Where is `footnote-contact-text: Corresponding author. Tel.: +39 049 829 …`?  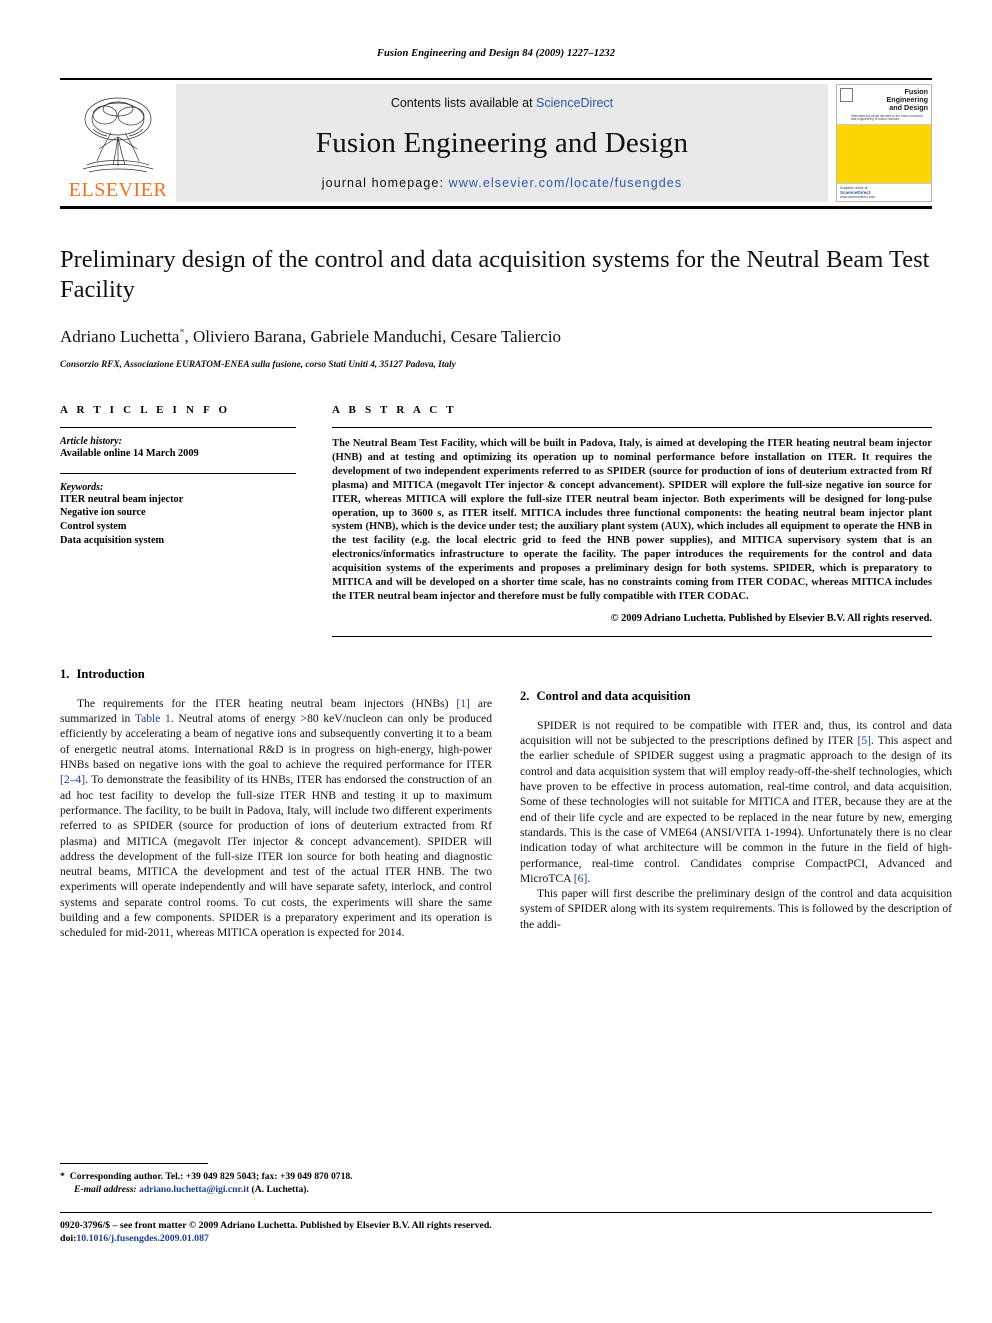 footnote-contact-text: Corresponding author. Tel.: +39 049 829 … is located at coordinates (211, 1176).